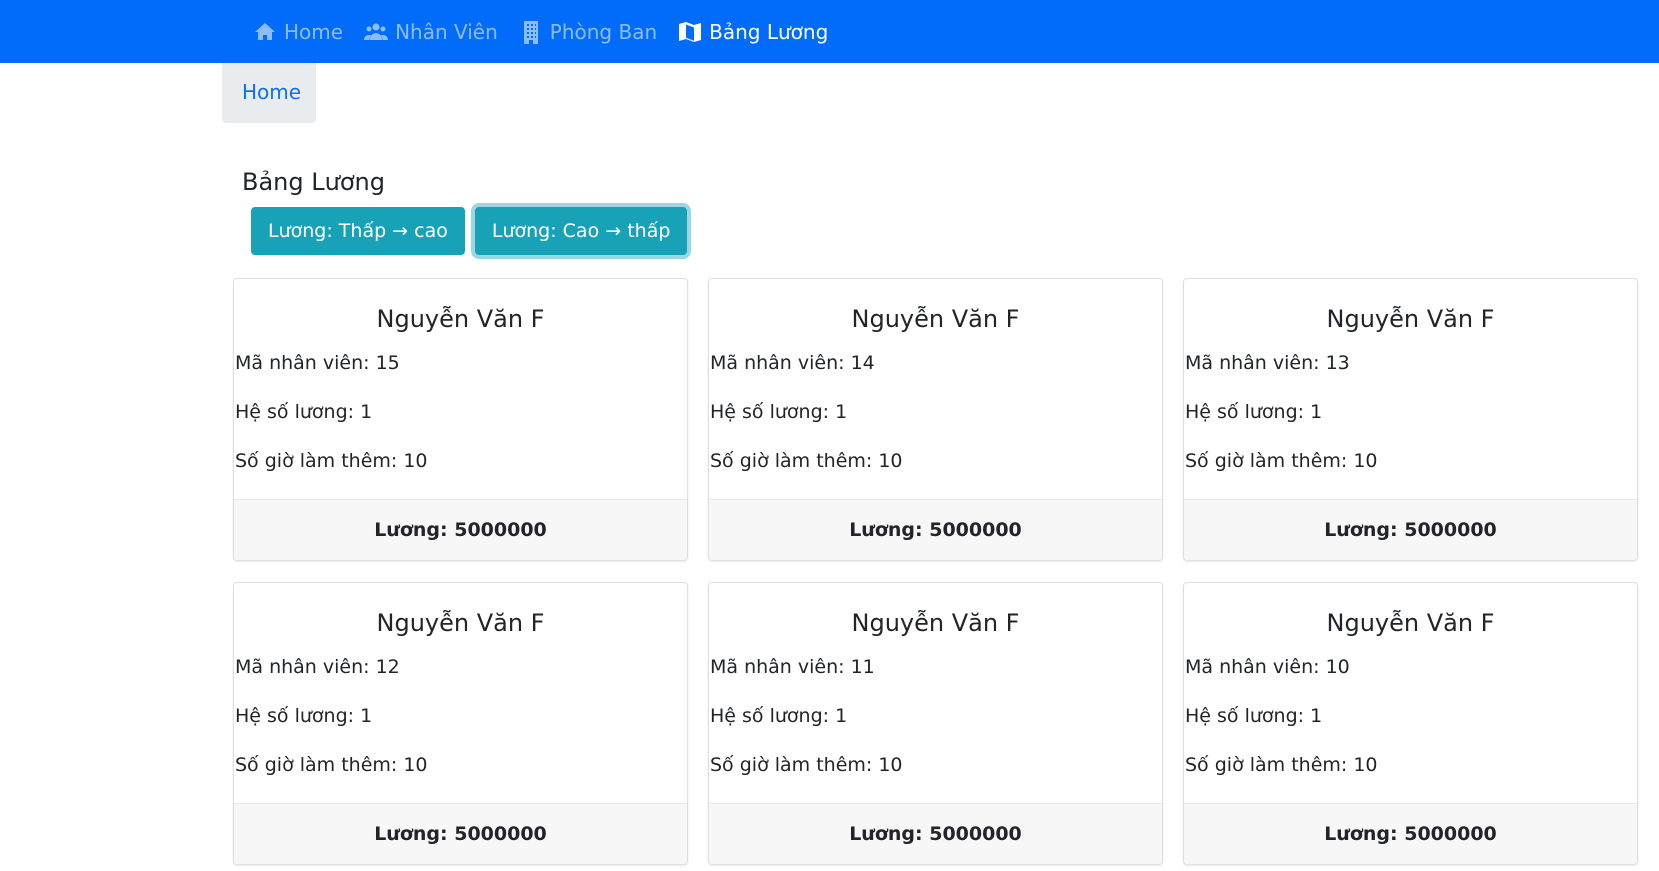 Image resolution: width=1659 pixels, height=871 pixels. I want to click on sort-salary-ascending-button: Lương: Thấp → cao, so click(358, 231).